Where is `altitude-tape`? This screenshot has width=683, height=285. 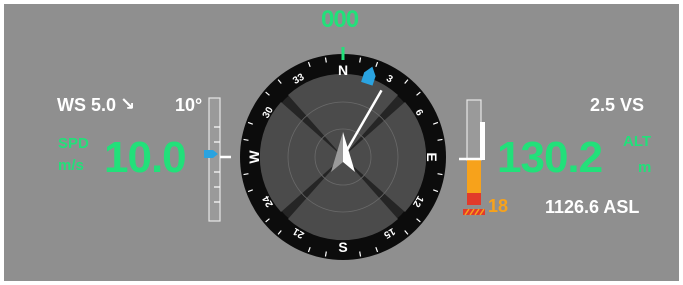 altitude-tape is located at coordinates (472, 157).